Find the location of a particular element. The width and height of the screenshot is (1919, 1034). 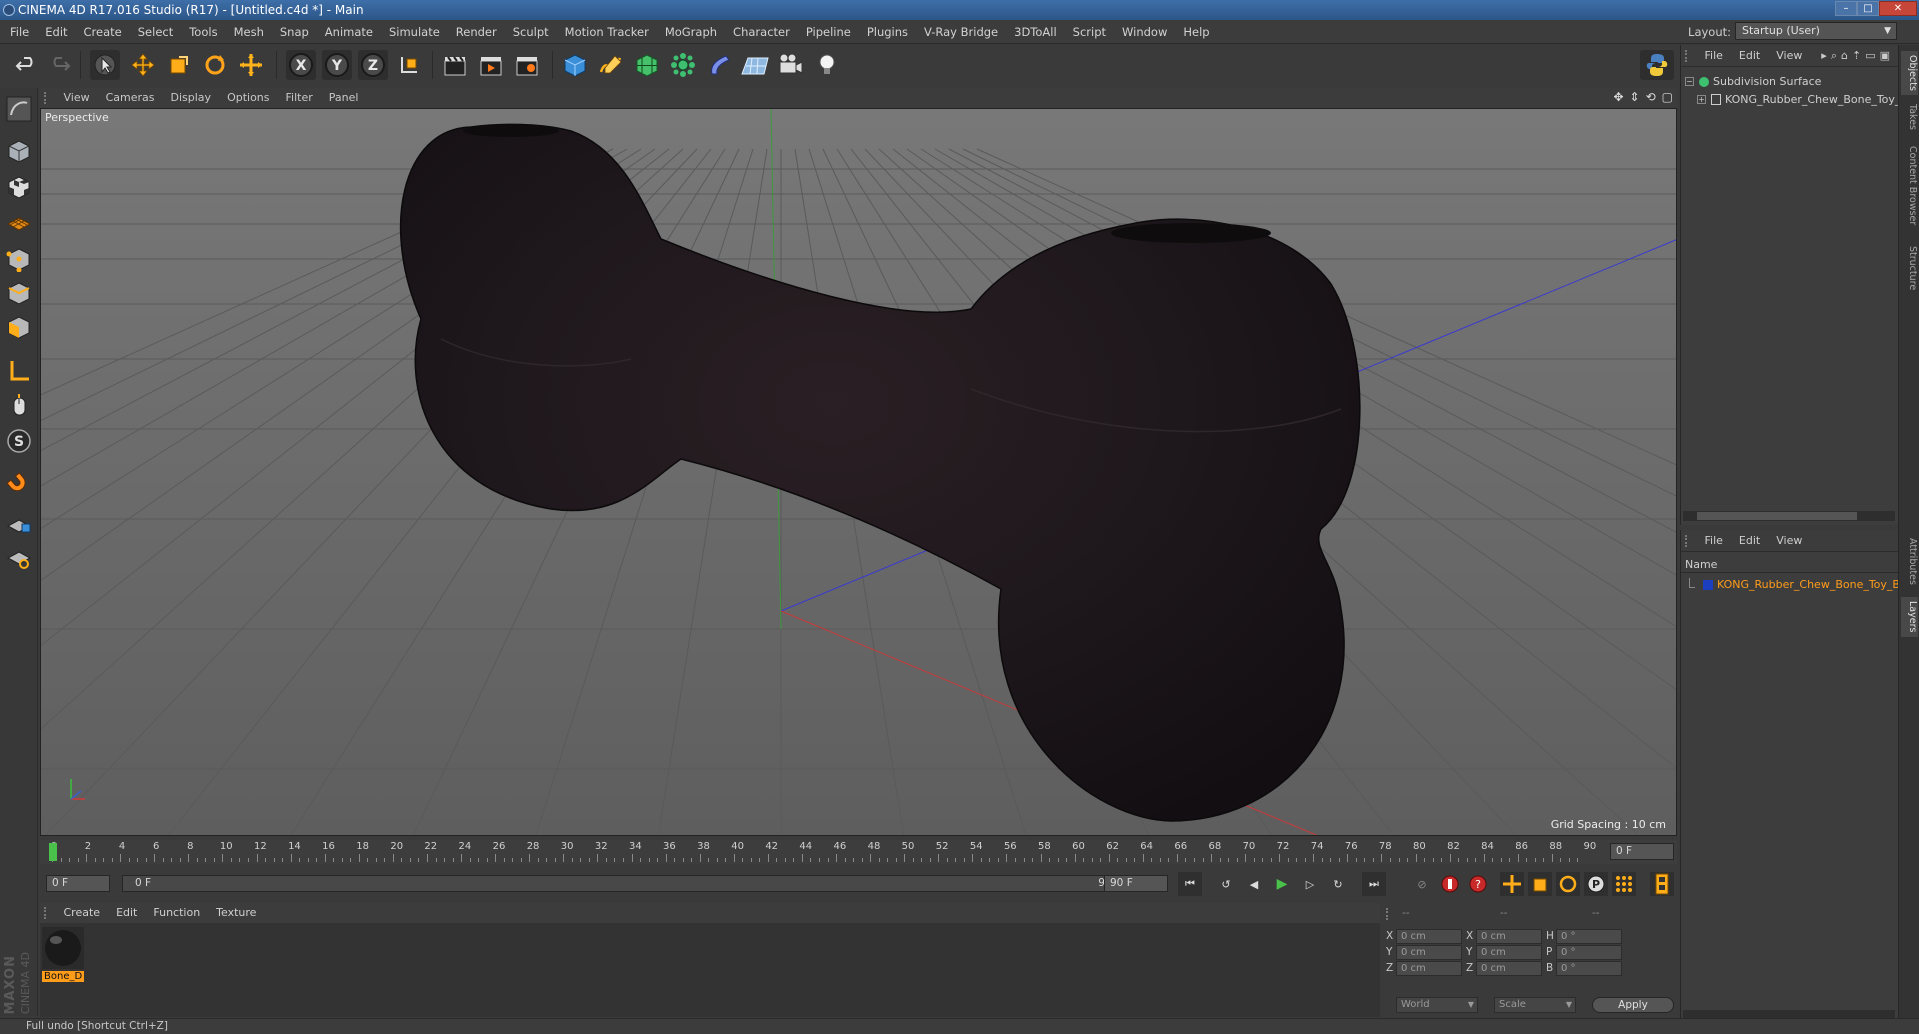

zoom-view-icon: ⇕ is located at coordinates (1635, 97).